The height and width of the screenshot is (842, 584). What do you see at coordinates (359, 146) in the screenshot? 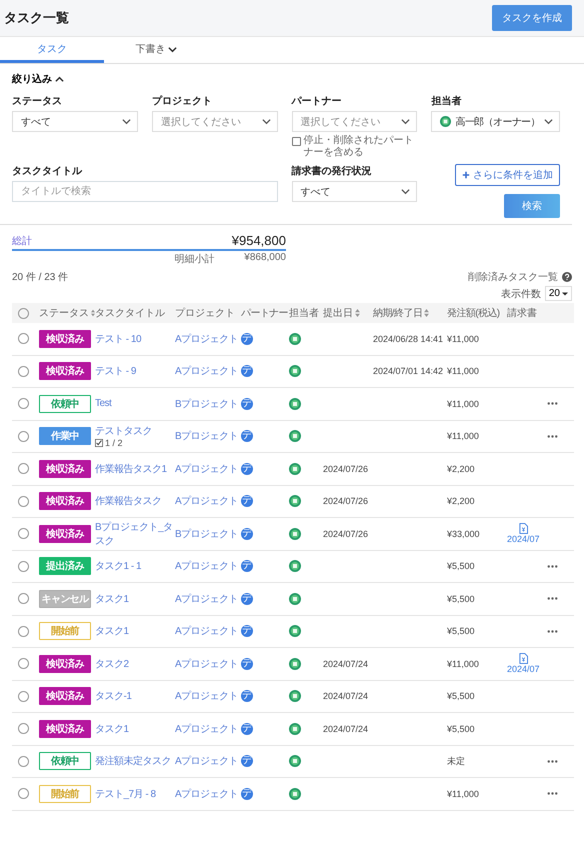
I see `checkbox-label: 停止・削除されたパートナーを含める` at bounding box center [359, 146].